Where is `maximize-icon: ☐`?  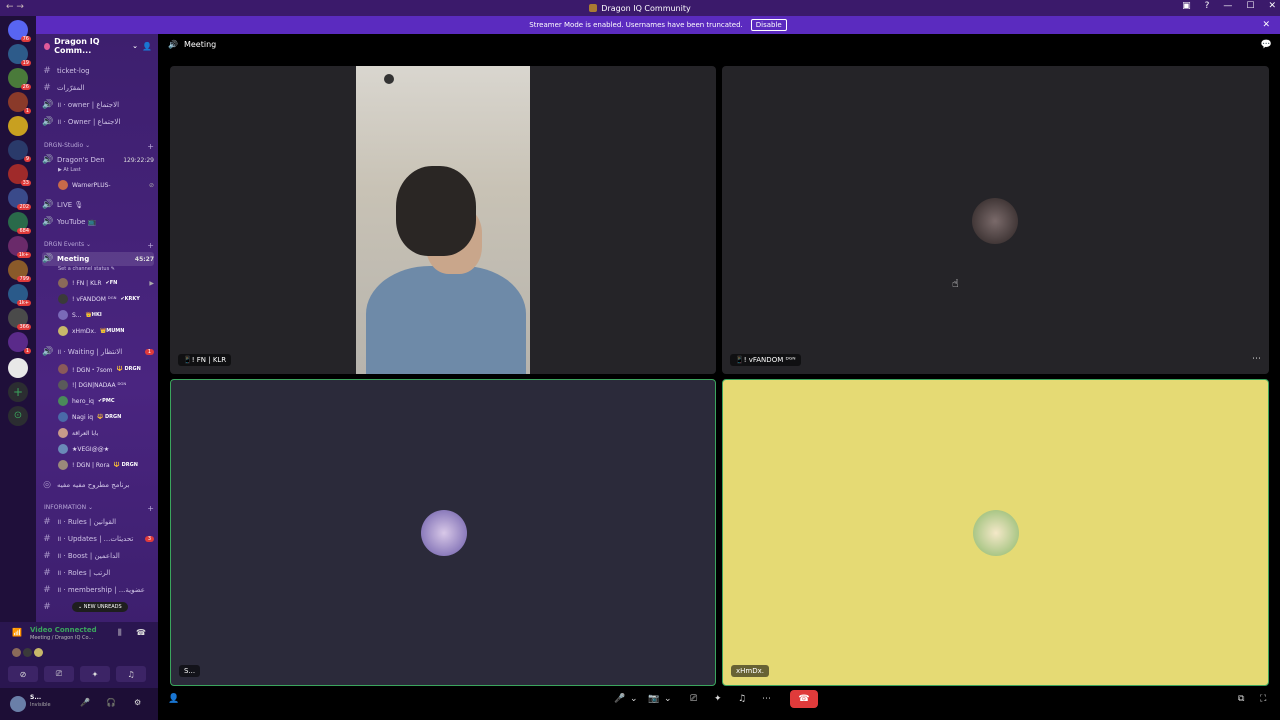 maximize-icon: ☐ is located at coordinates (1250, 6).